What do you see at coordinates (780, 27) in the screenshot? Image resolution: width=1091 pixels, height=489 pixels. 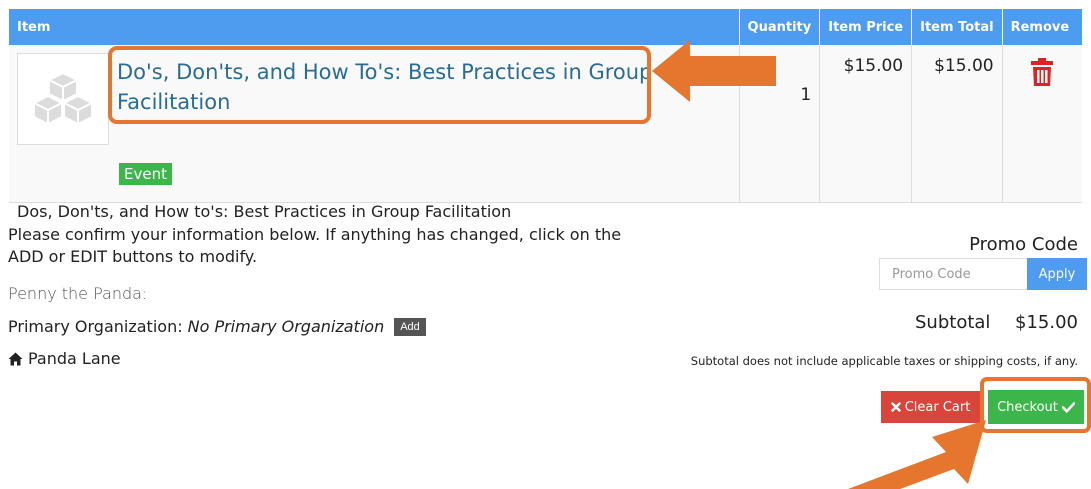 I see `header-quantity: Quantity` at bounding box center [780, 27].